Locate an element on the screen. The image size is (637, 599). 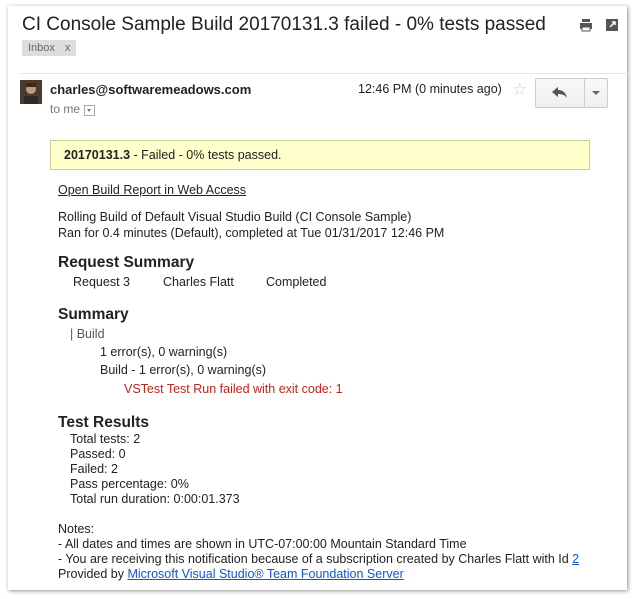
subscription-id-link: 2 is located at coordinates (575, 559).